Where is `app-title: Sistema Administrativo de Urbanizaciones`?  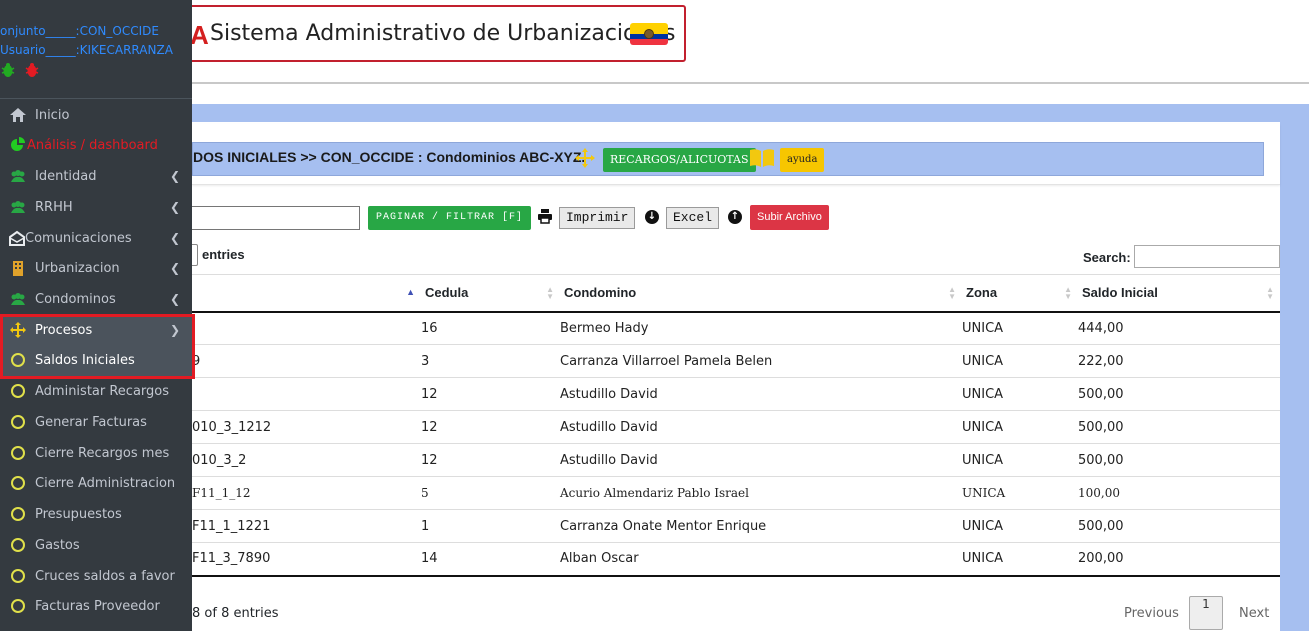
app-title: Sistema Administrativo de Urbanizaciones is located at coordinates (443, 33).